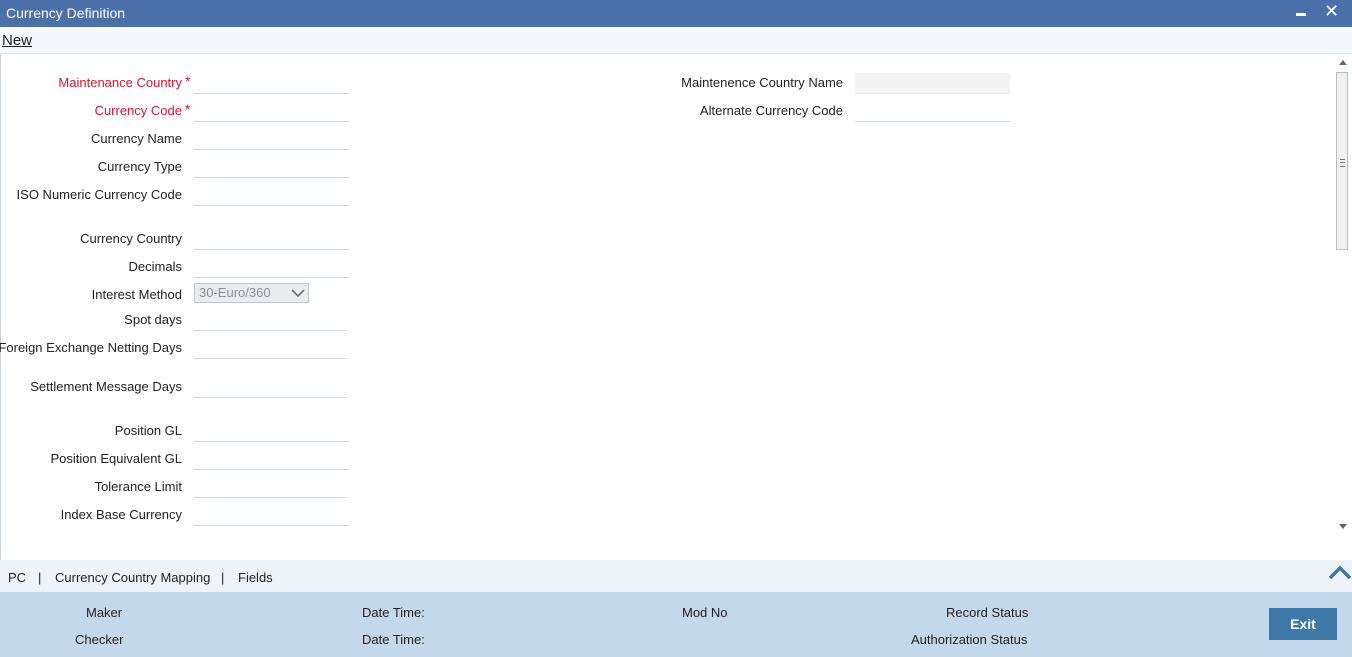  I want to click on index-base-currency-label: Index Base Currency, so click(121, 514).